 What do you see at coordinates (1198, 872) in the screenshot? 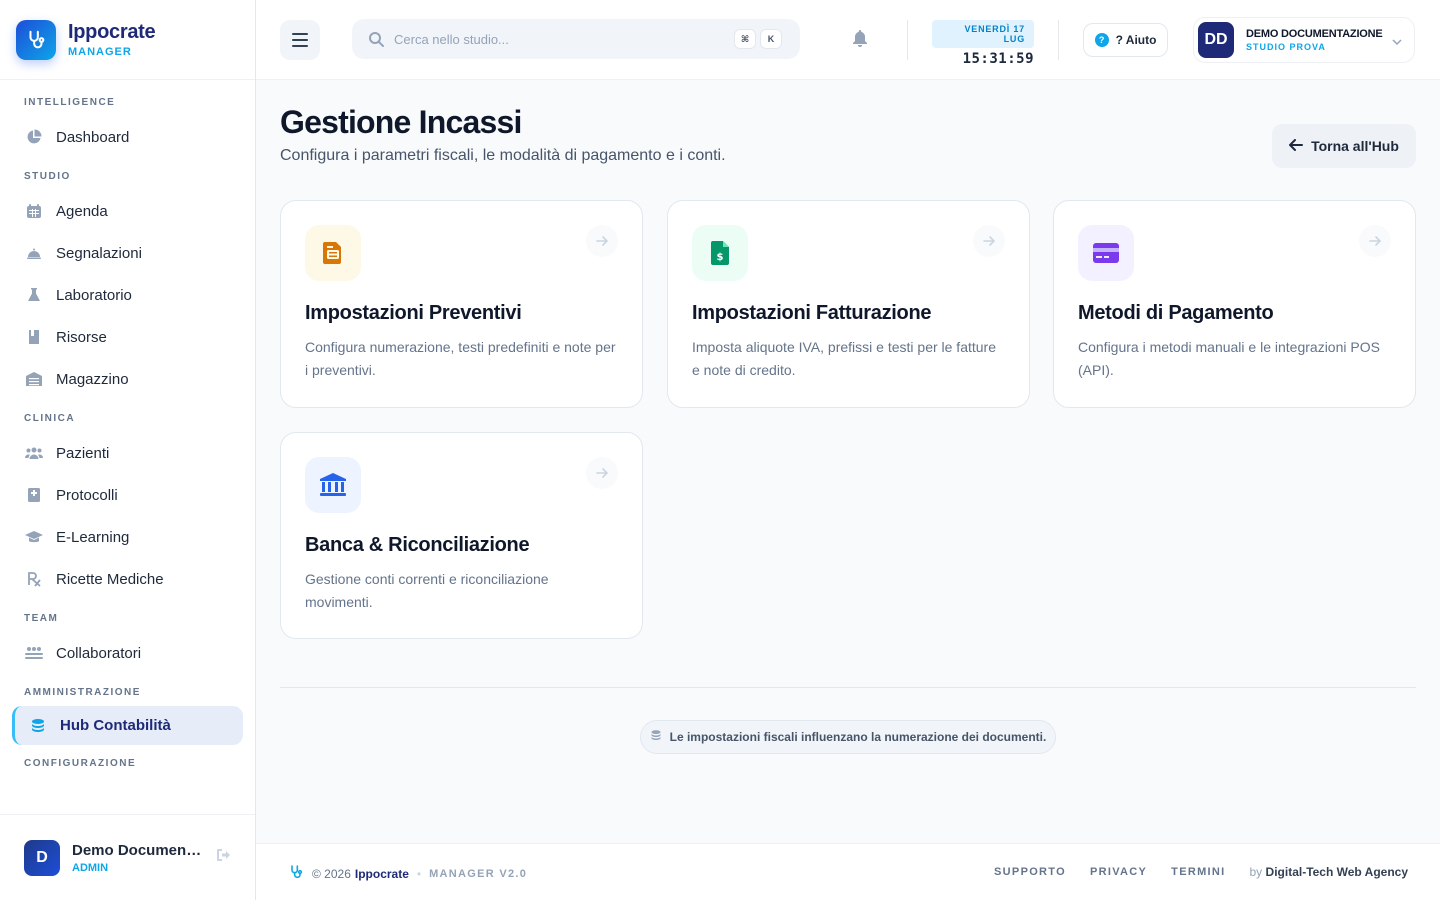
I see `footer-link-termini: TERMINI` at bounding box center [1198, 872].